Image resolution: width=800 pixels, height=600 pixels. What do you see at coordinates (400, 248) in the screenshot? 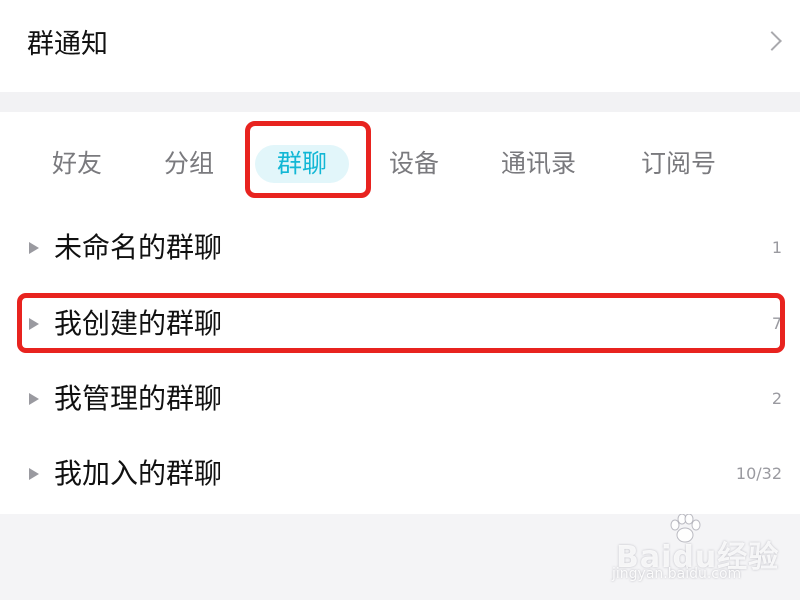
I see `group-category-unnamed: 未命名的群聊 1` at bounding box center [400, 248].